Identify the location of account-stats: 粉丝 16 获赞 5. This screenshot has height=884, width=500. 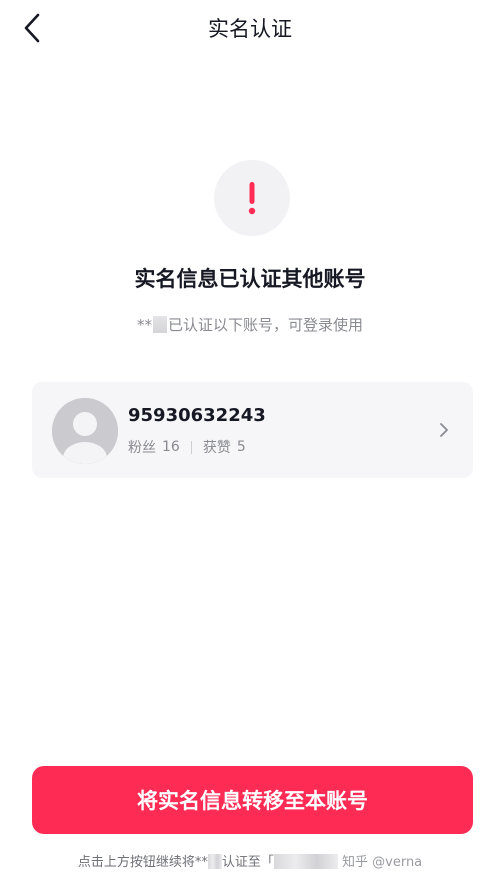
(187, 447).